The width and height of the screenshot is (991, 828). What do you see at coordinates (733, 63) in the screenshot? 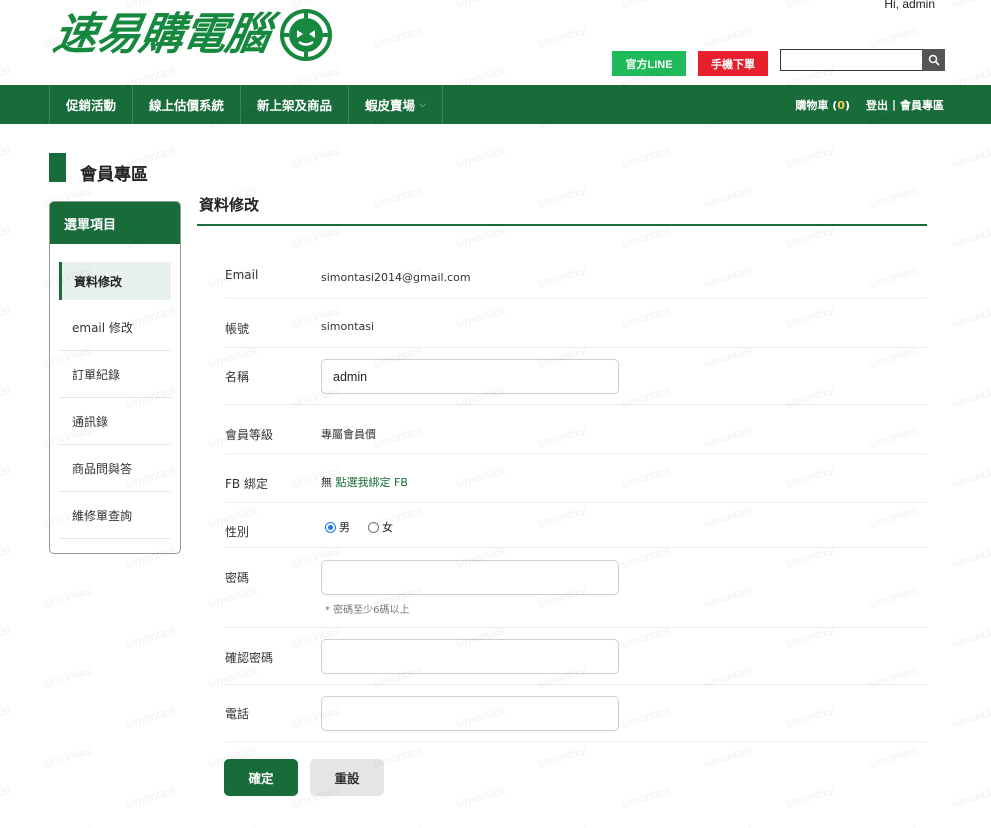
I see `mobile-order-button: 手機下單` at bounding box center [733, 63].